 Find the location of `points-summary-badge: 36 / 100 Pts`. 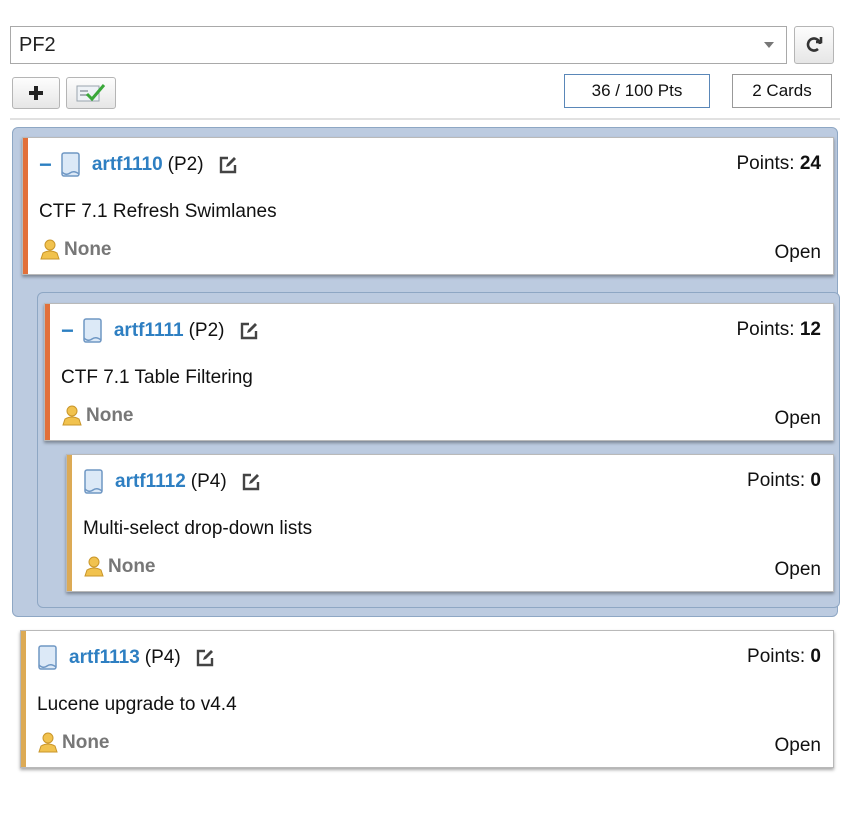

points-summary-badge: 36 / 100 Pts is located at coordinates (637, 91).